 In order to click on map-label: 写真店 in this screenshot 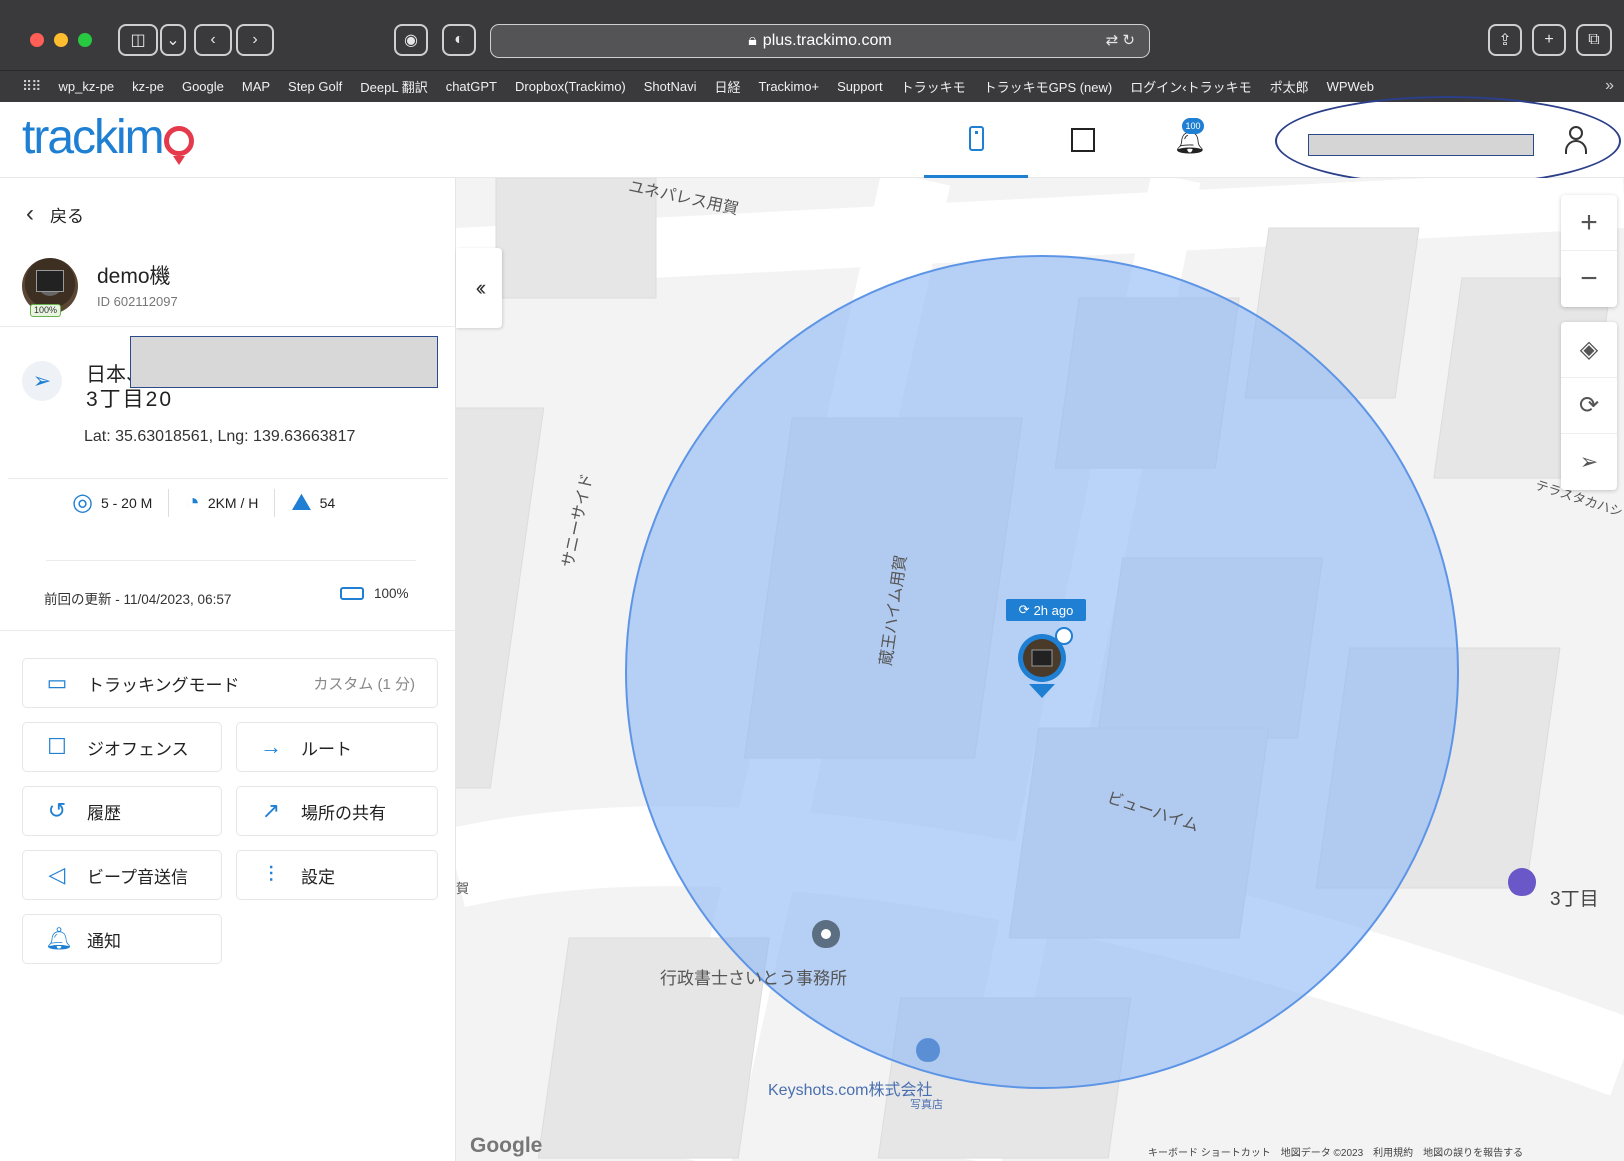, I will do `click(926, 1105)`.